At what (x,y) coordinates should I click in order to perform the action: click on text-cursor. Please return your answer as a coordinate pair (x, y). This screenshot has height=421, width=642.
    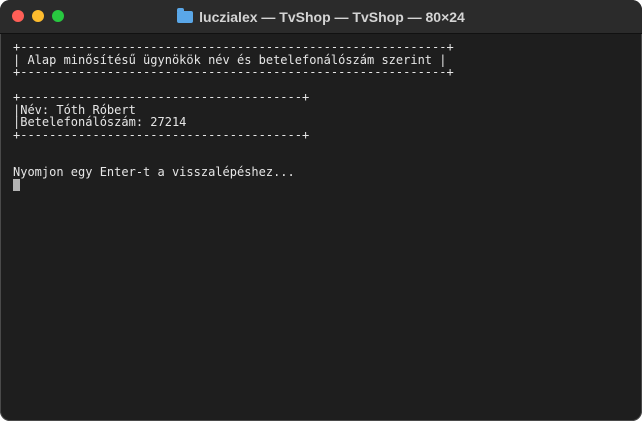
    Looking at the image, I should click on (16, 184).